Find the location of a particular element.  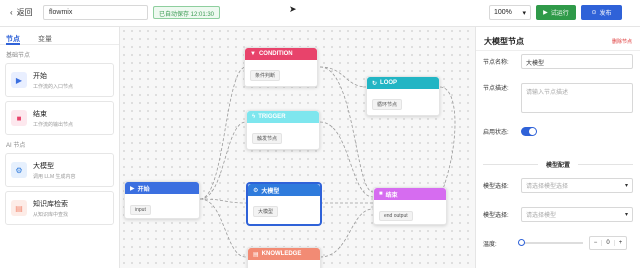

node-item-end: ■ 结束 工作流的输出节点 is located at coordinates (59, 118).